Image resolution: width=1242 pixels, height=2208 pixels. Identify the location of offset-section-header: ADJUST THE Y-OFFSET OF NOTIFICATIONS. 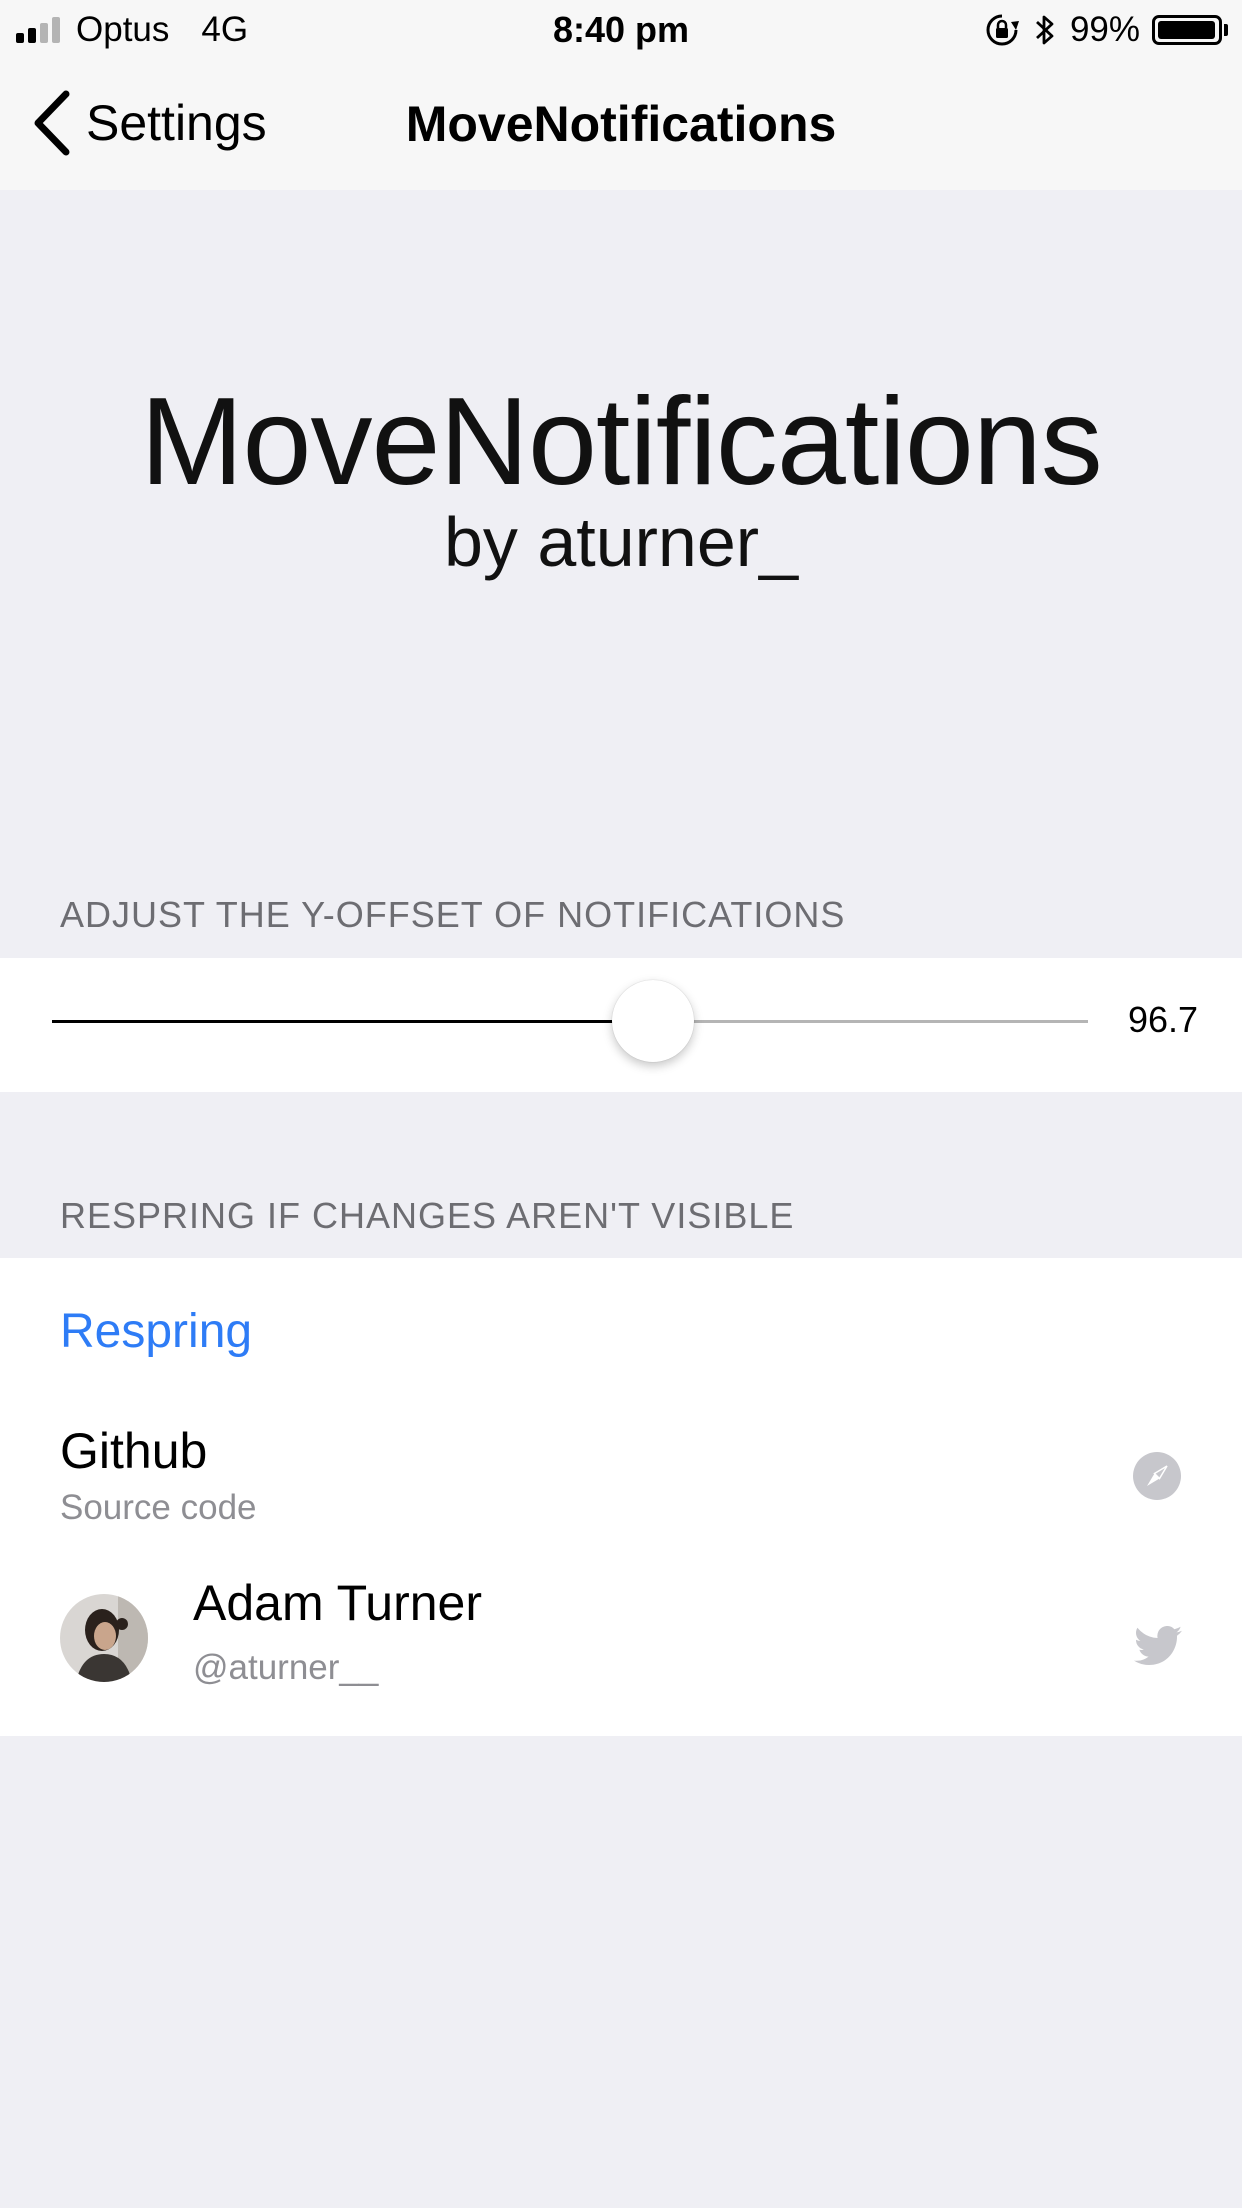
(453, 914).